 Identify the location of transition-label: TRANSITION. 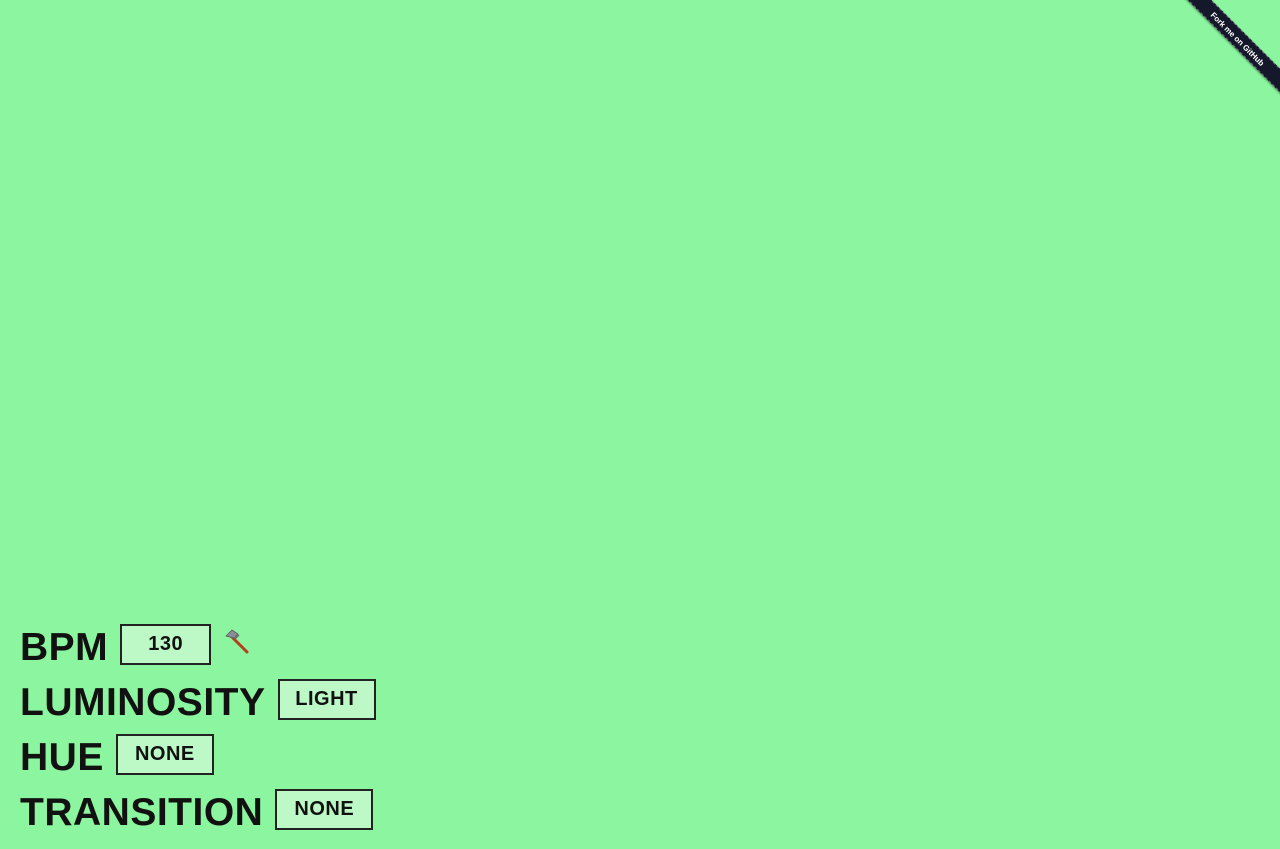
(142, 812).